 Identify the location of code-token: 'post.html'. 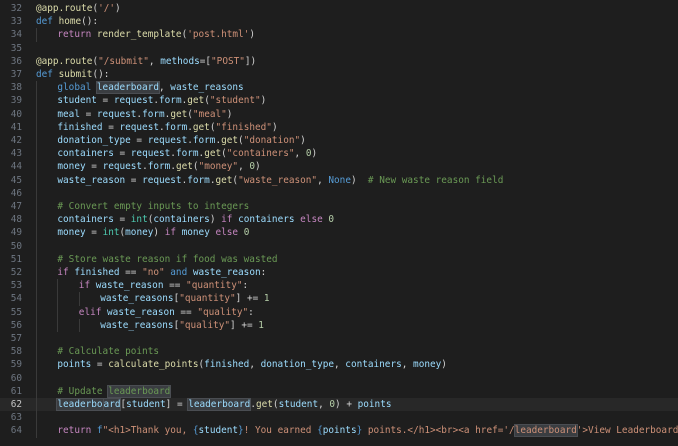
(218, 35).